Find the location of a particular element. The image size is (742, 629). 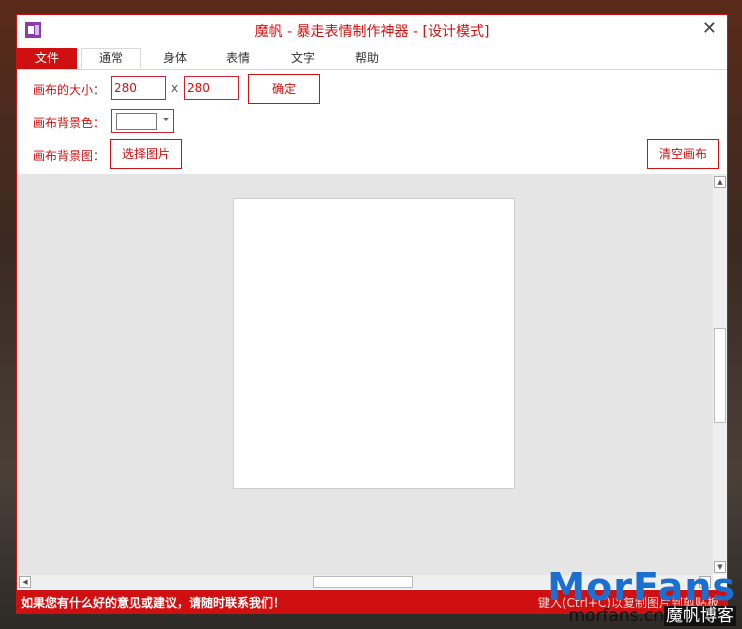

canvas-width-input is located at coordinates (138, 88).